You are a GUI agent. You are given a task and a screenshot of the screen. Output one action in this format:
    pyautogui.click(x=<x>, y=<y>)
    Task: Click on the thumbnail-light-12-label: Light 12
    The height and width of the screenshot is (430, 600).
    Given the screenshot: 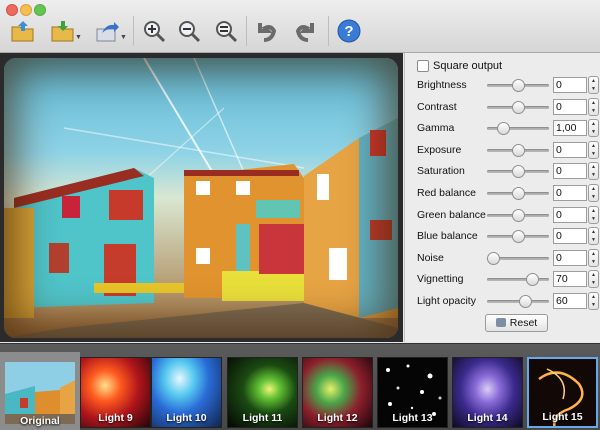 What is the action you would take?
    pyautogui.click(x=337, y=418)
    